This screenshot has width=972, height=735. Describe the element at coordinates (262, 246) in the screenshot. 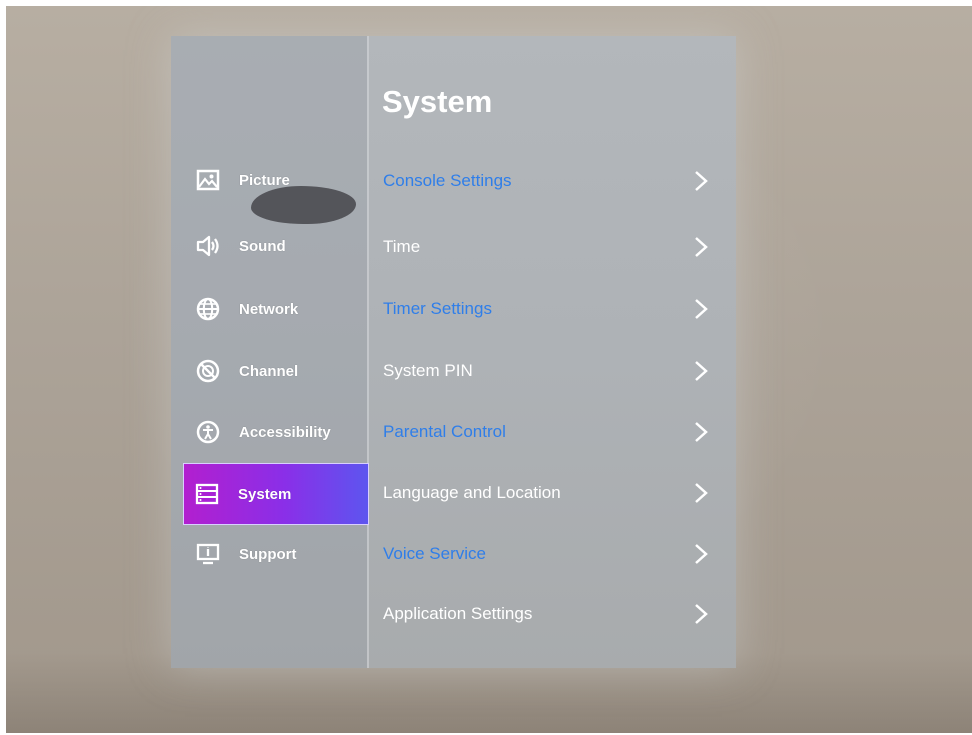

I see `sidebar-item-label: Sound` at that location.